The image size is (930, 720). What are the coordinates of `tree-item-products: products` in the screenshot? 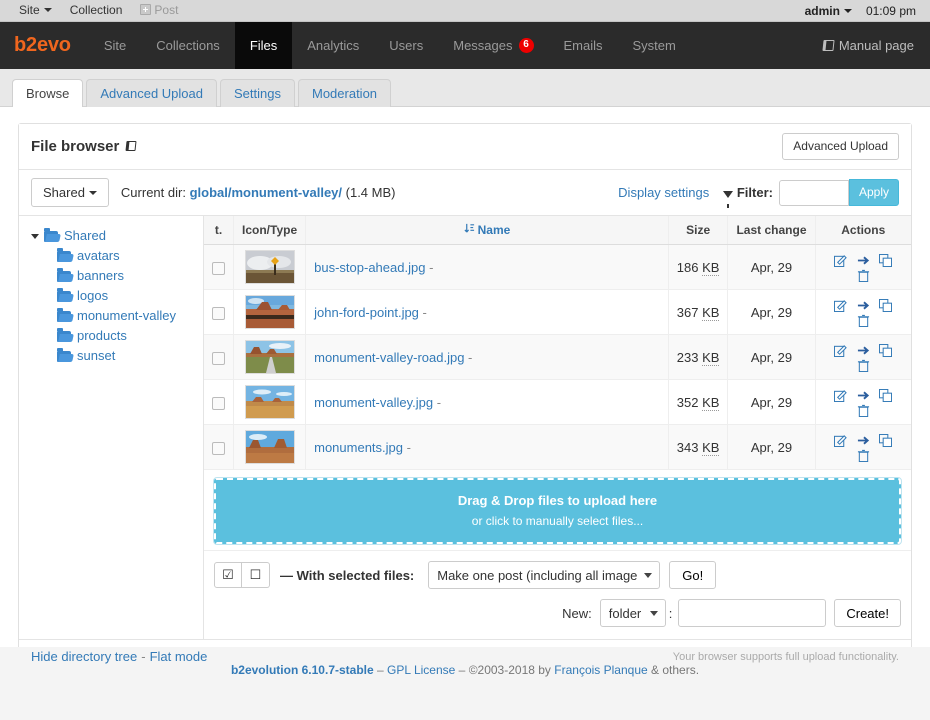 It's located at (112, 336).